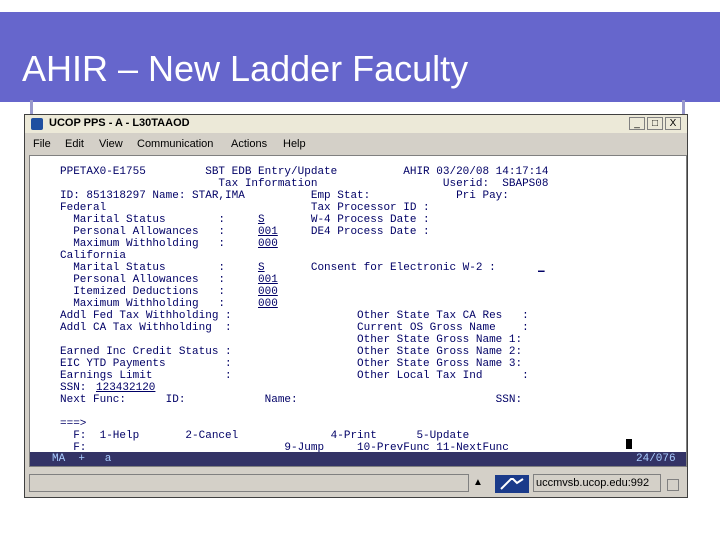 This screenshot has height=540, width=720. What do you see at coordinates (541, 268) in the screenshot?
I see `consent-field: _` at bounding box center [541, 268].